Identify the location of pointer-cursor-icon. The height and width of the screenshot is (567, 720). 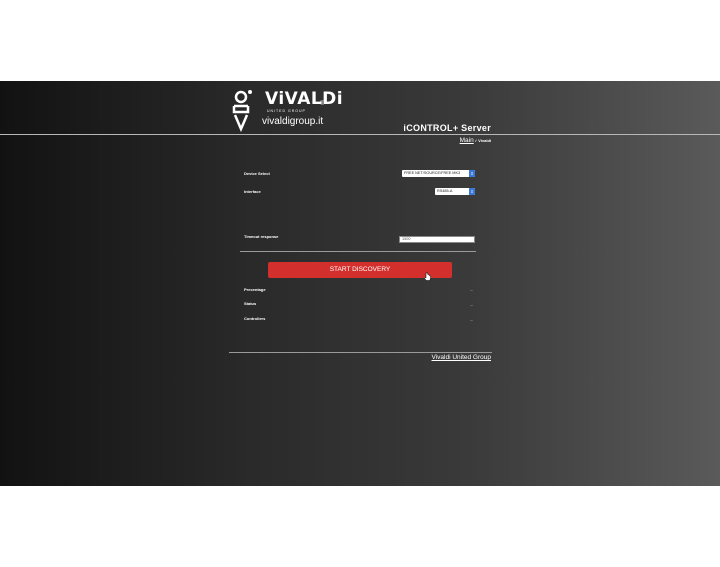
(427, 276).